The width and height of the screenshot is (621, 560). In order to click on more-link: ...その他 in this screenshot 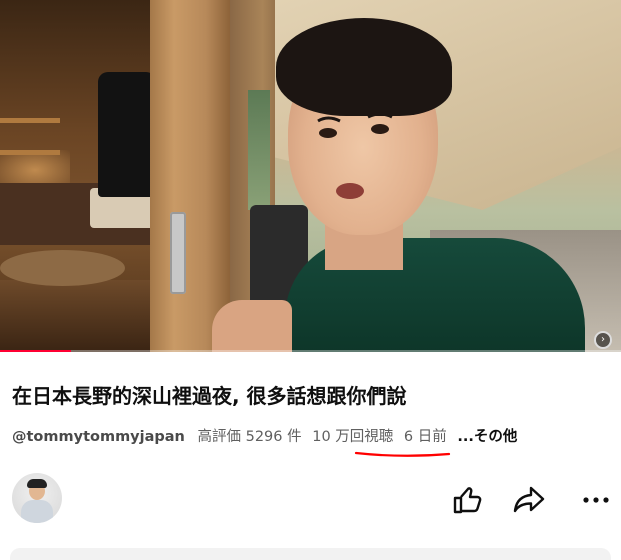, I will do `click(487, 437)`.